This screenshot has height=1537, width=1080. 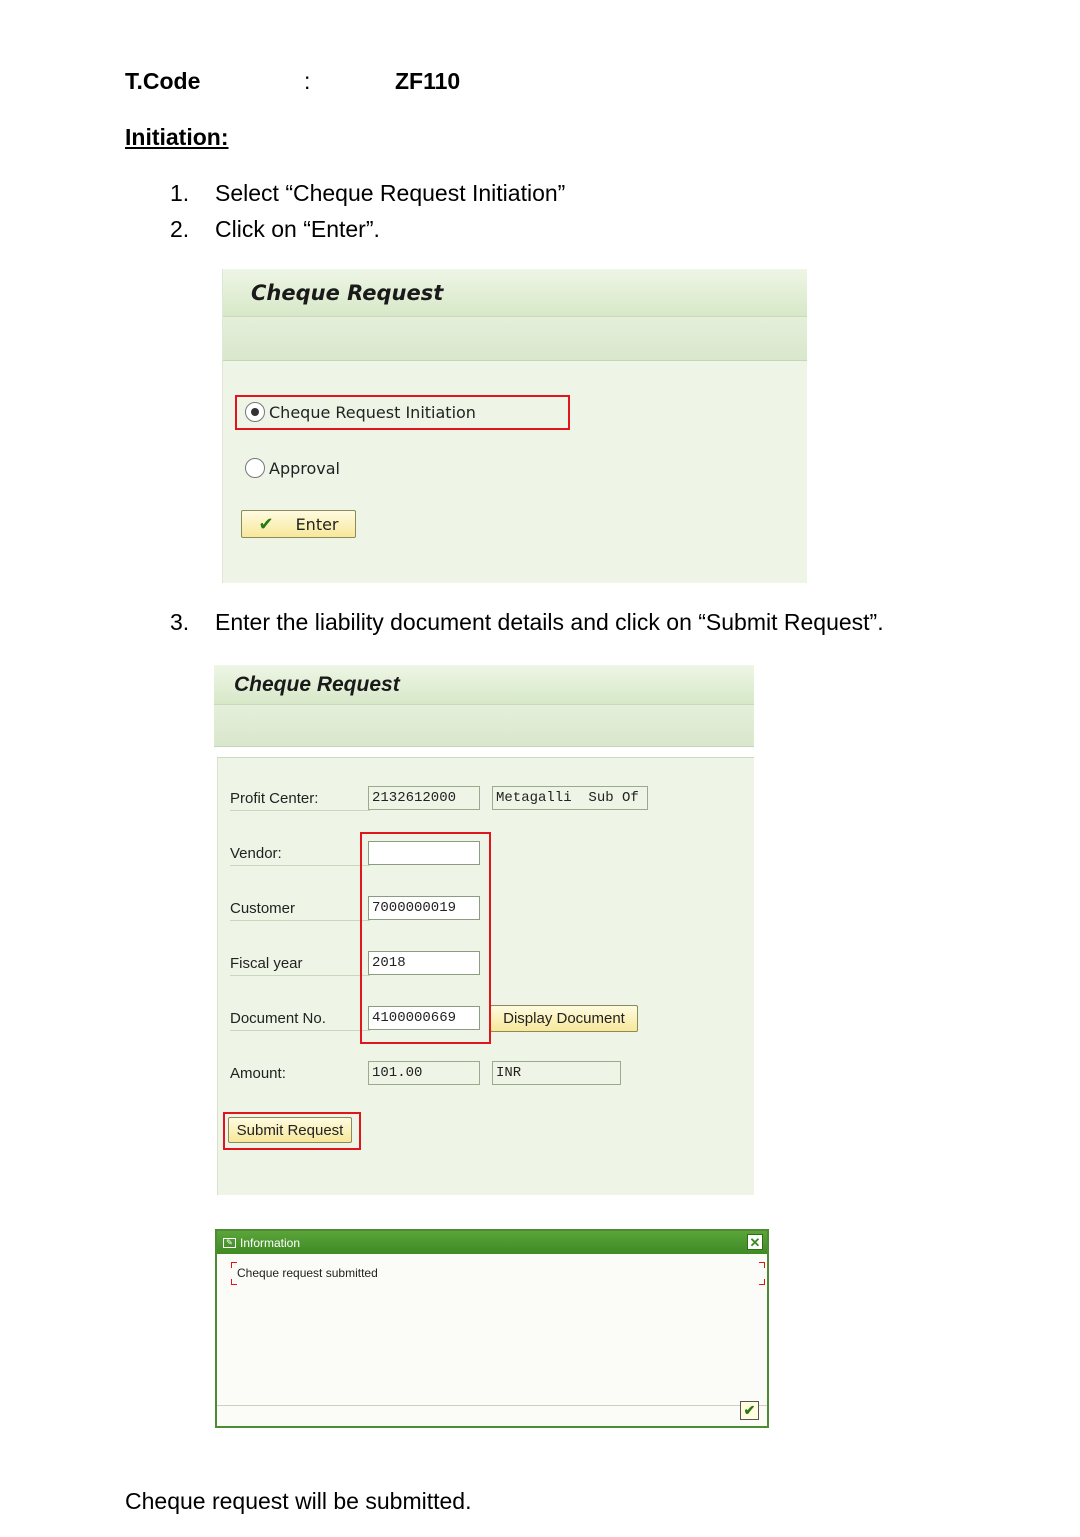 What do you see at coordinates (258, 1073) in the screenshot?
I see `amount-label: Amount:` at bounding box center [258, 1073].